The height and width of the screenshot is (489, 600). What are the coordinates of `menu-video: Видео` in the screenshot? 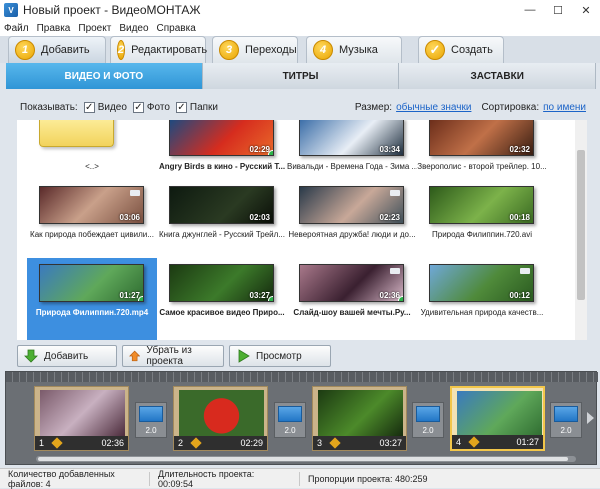 It's located at (133, 28).